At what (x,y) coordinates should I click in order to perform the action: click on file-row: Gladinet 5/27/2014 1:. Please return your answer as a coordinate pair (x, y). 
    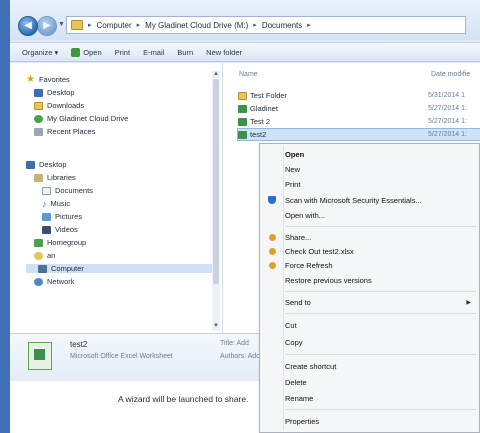
    Looking at the image, I should click on (359, 108).